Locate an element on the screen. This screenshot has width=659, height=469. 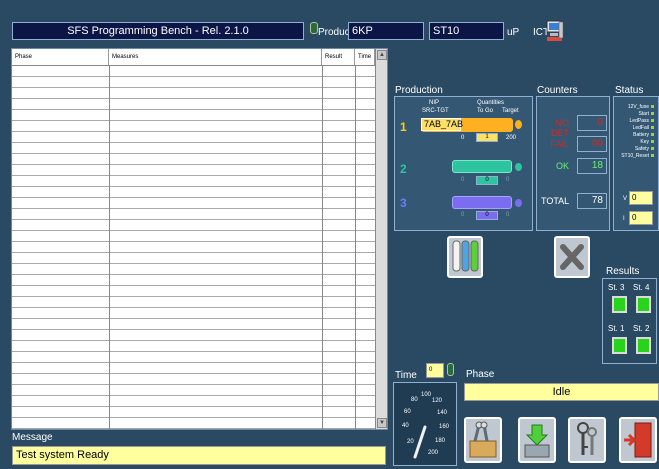
status-title: Status is located at coordinates (629, 90).